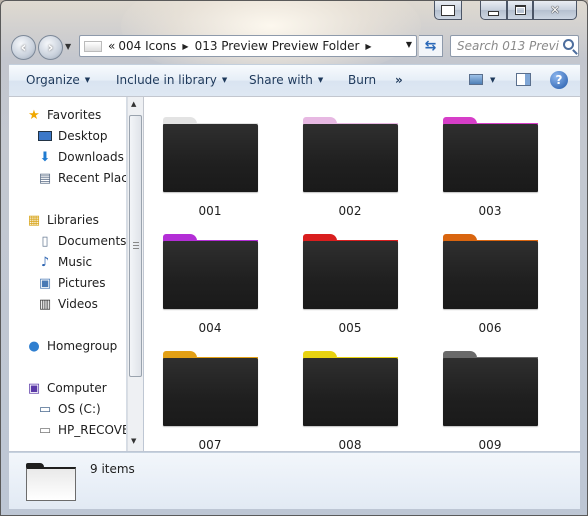 This screenshot has height=516, width=588. What do you see at coordinates (64, 262) in the screenshot?
I see `nav-music: ♪ Music` at bounding box center [64, 262].